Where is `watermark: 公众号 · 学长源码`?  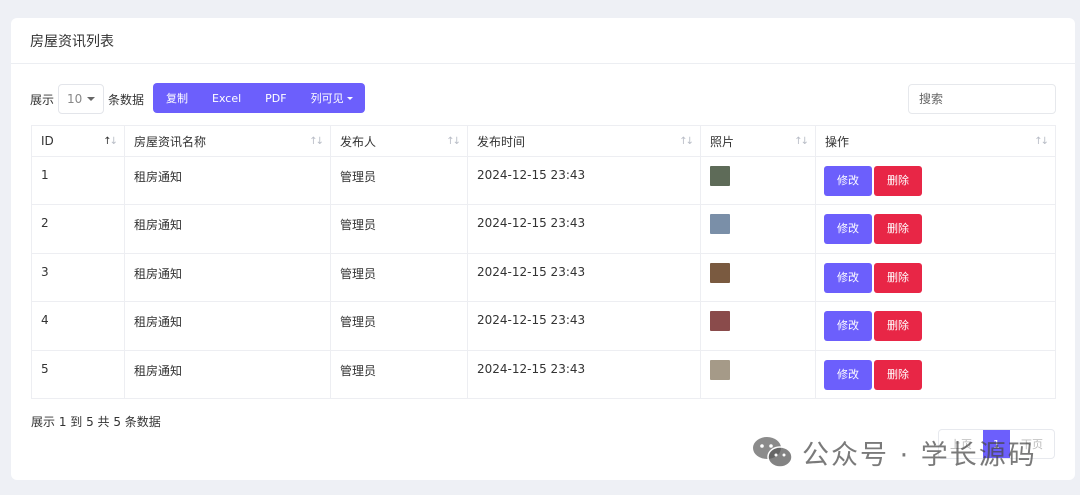
watermark: 公众号 · 学长源码 is located at coordinates (894, 452).